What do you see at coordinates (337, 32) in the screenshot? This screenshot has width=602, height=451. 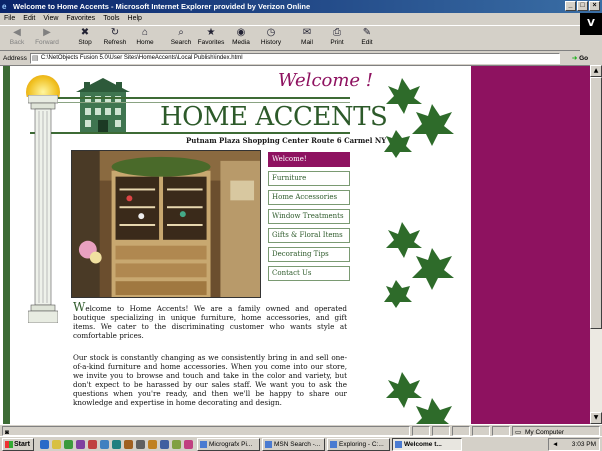 I see `print-icon: ⎙` at bounding box center [337, 32].